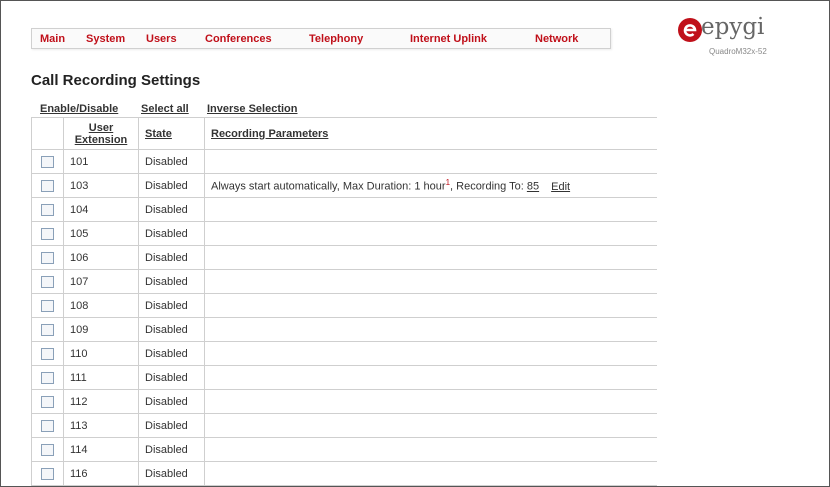 The image size is (830, 487). I want to click on menu-item-users: Users, so click(161, 39).